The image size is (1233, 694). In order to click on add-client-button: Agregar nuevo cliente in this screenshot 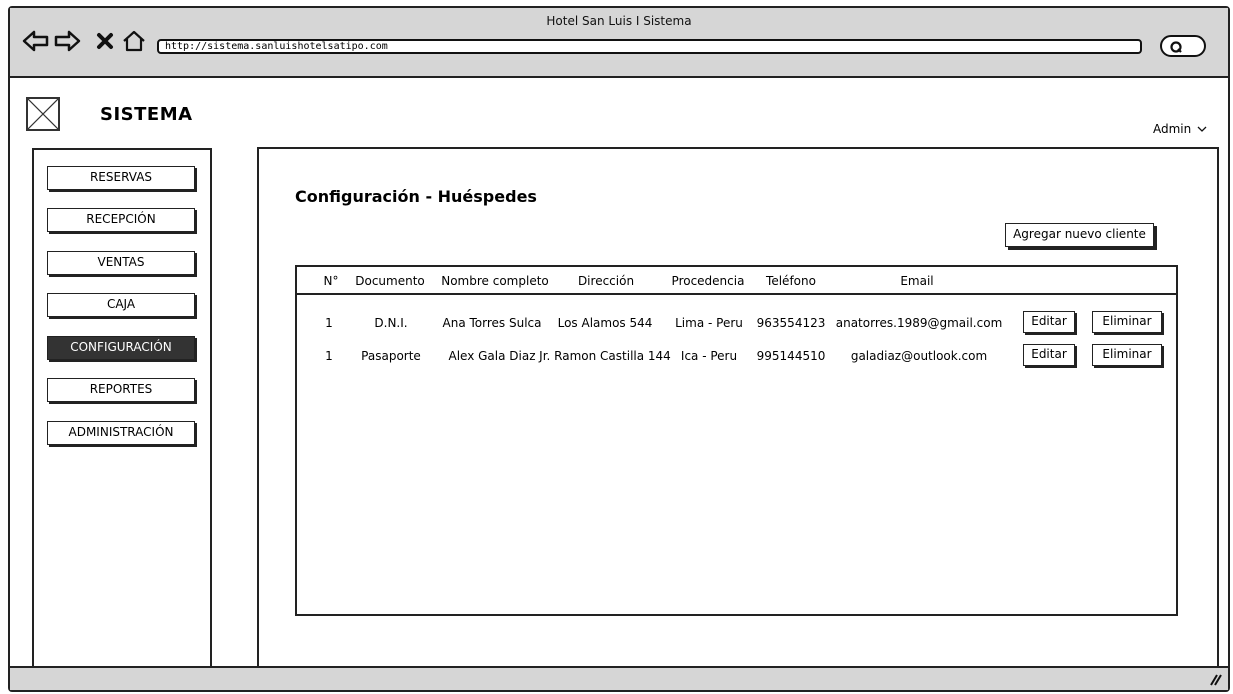, I will do `click(1079, 235)`.